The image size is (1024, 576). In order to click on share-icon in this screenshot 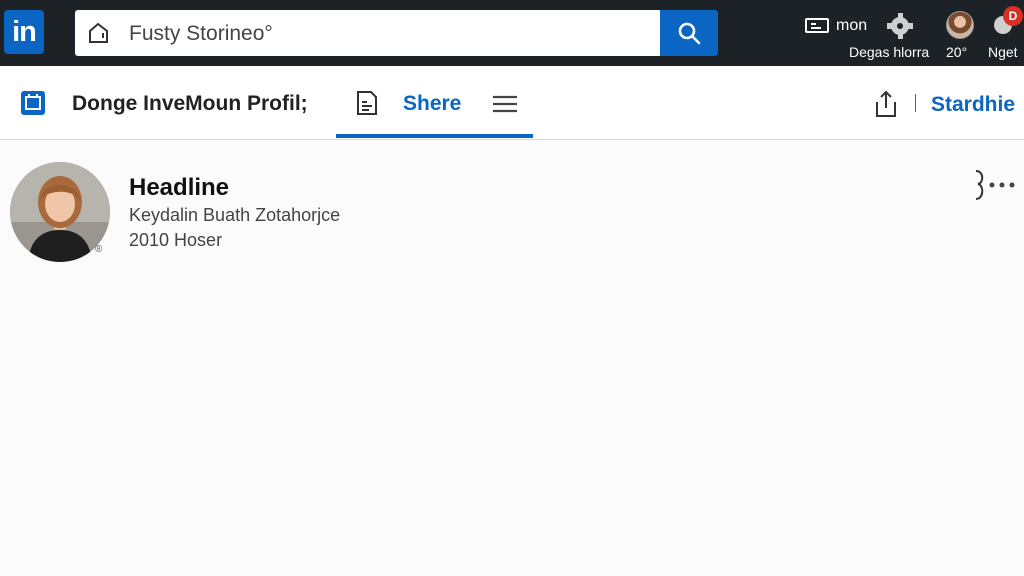, I will do `click(886, 104)`.